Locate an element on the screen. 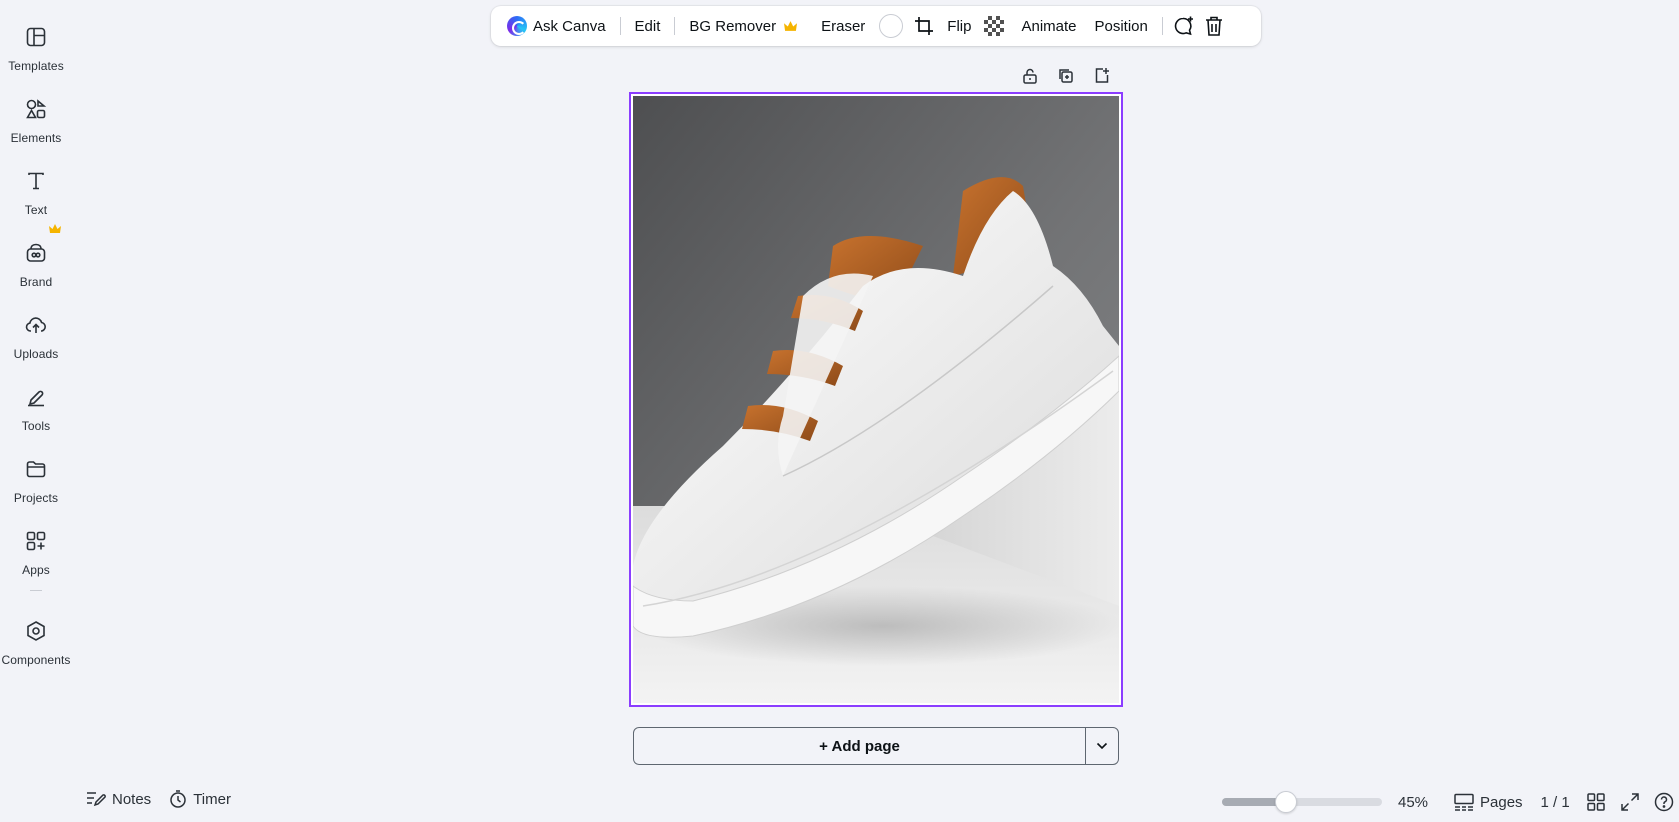  help-icon is located at coordinates (1663, 802).